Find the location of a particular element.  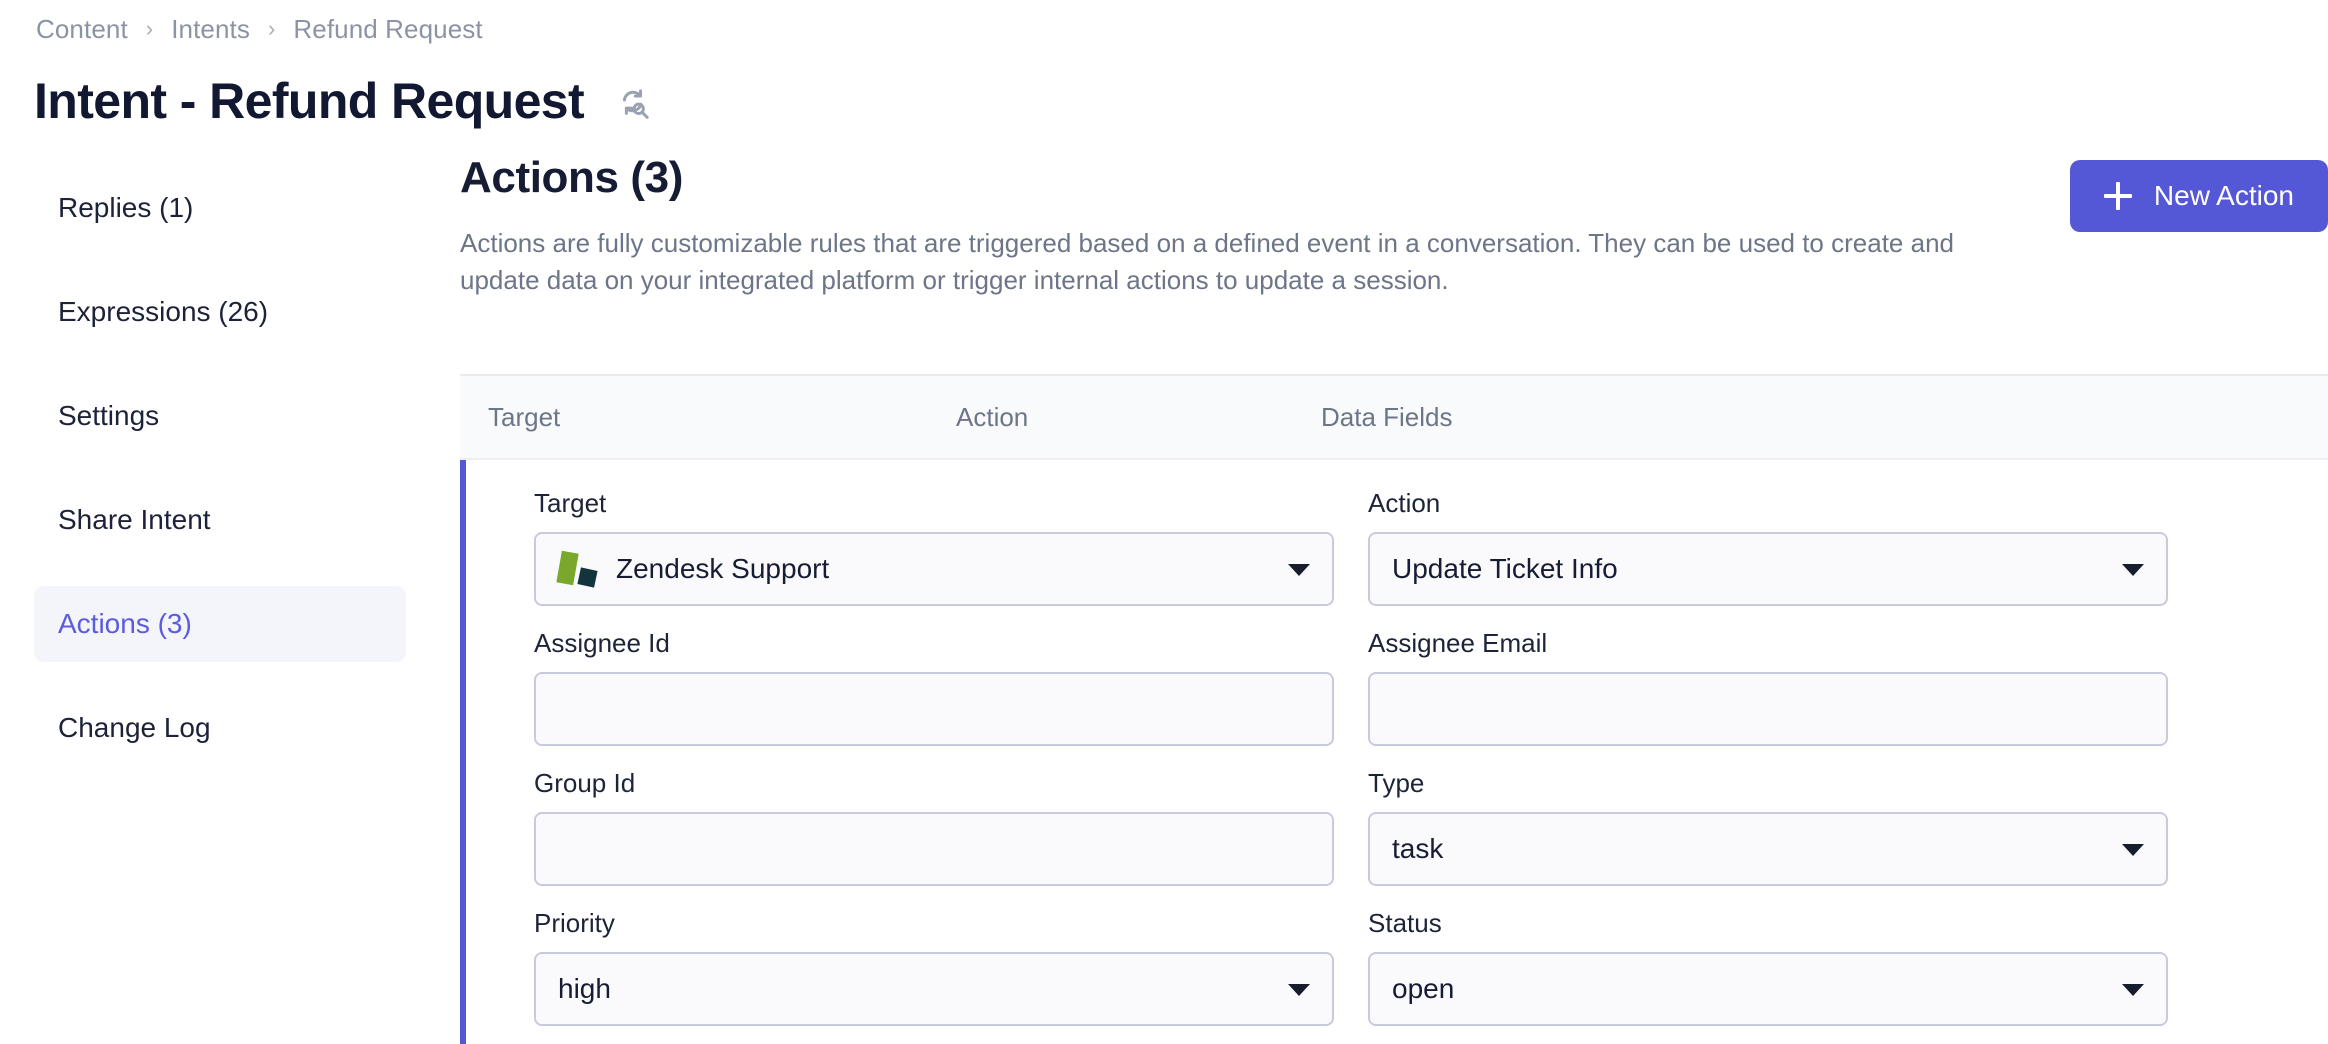

sidebar-item-label: Actions (3) is located at coordinates (125, 623).